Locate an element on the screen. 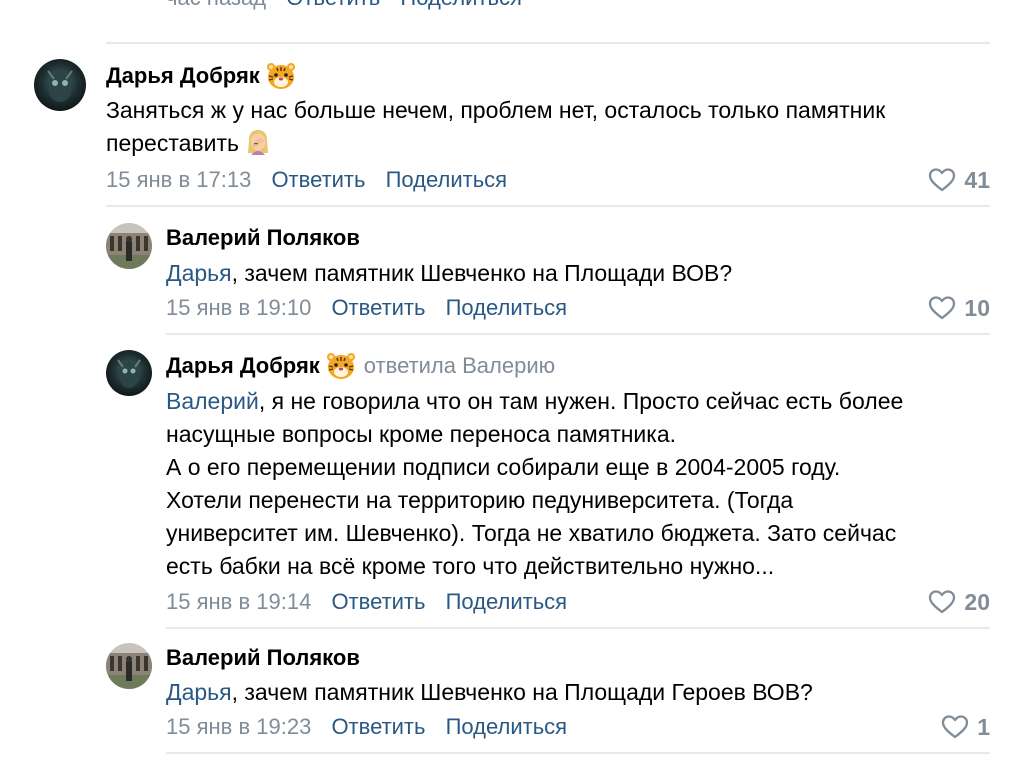 The image size is (1024, 763). like-count: 10 is located at coordinates (977, 308).